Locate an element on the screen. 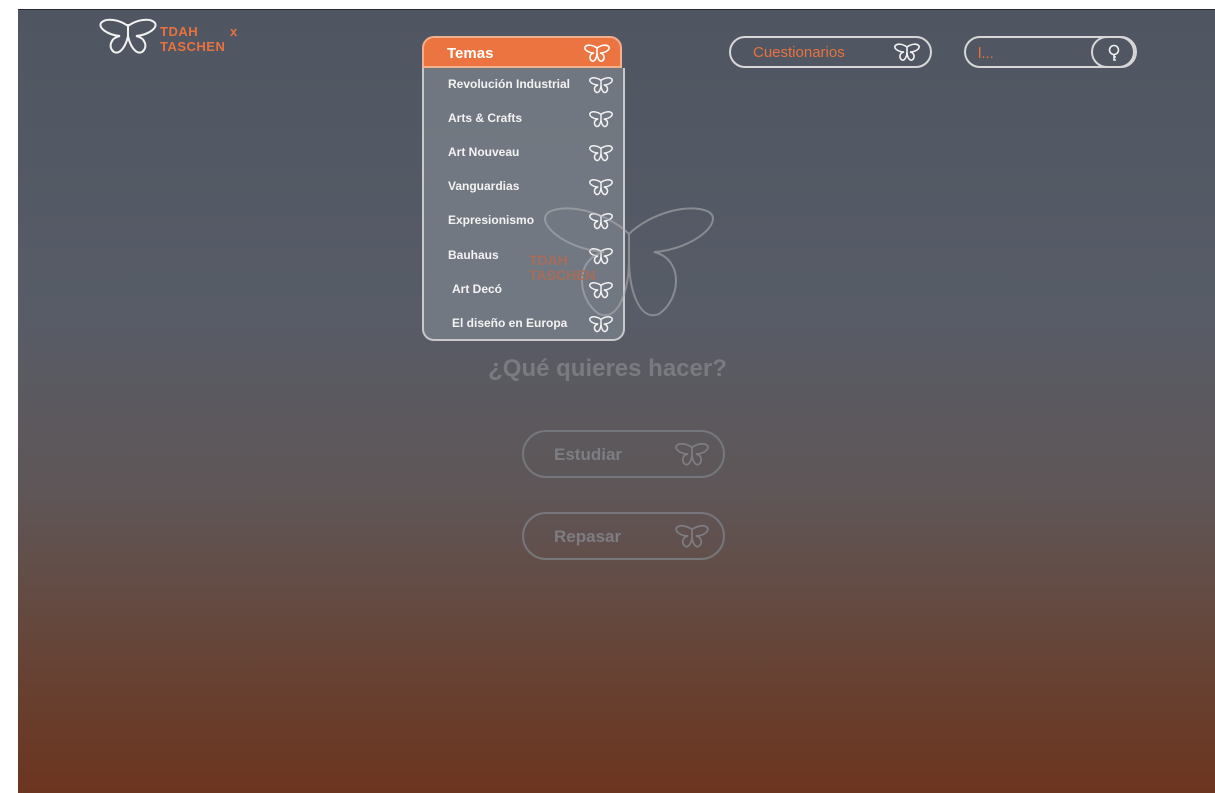 The height and width of the screenshot is (793, 1215). page-question: ¿Qué quieres hacer? is located at coordinates (607, 368).